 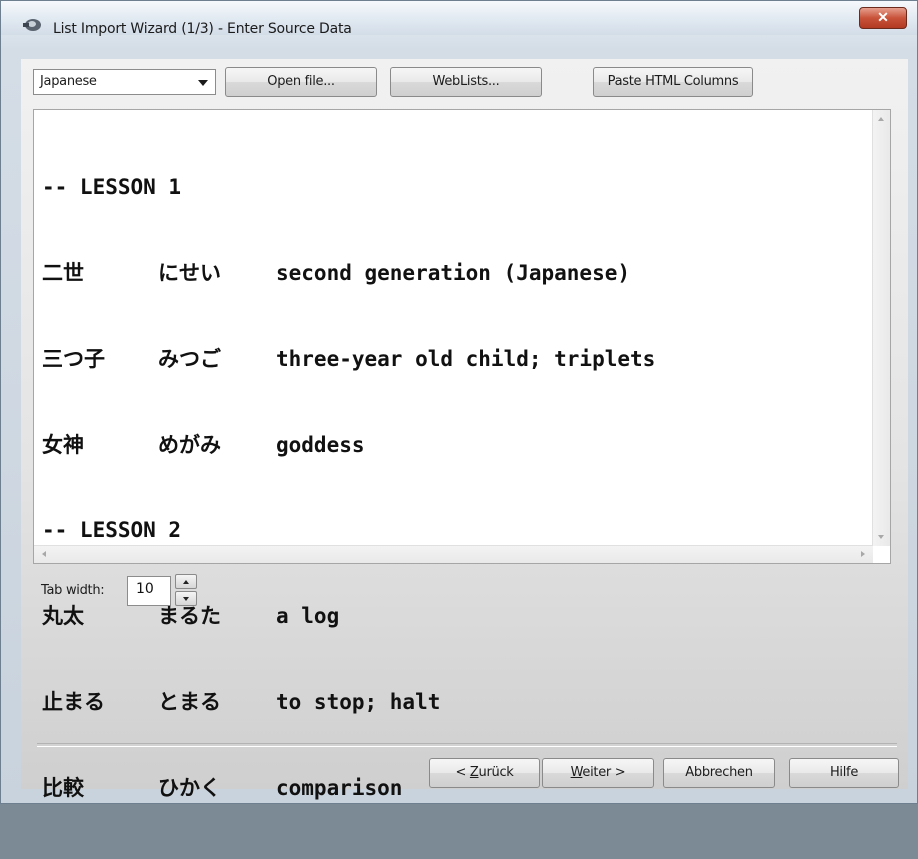 I want to click on scroll-right-icon, so click(x=863, y=554).